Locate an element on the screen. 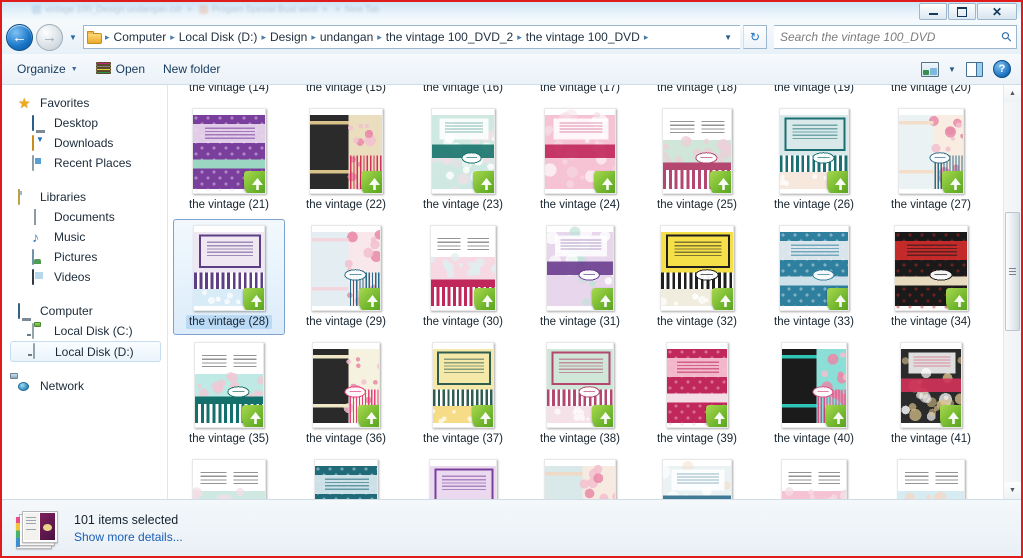 The width and height of the screenshot is (1023, 558). file-tile: the vintage (48) is located at coordinates (931, 476).